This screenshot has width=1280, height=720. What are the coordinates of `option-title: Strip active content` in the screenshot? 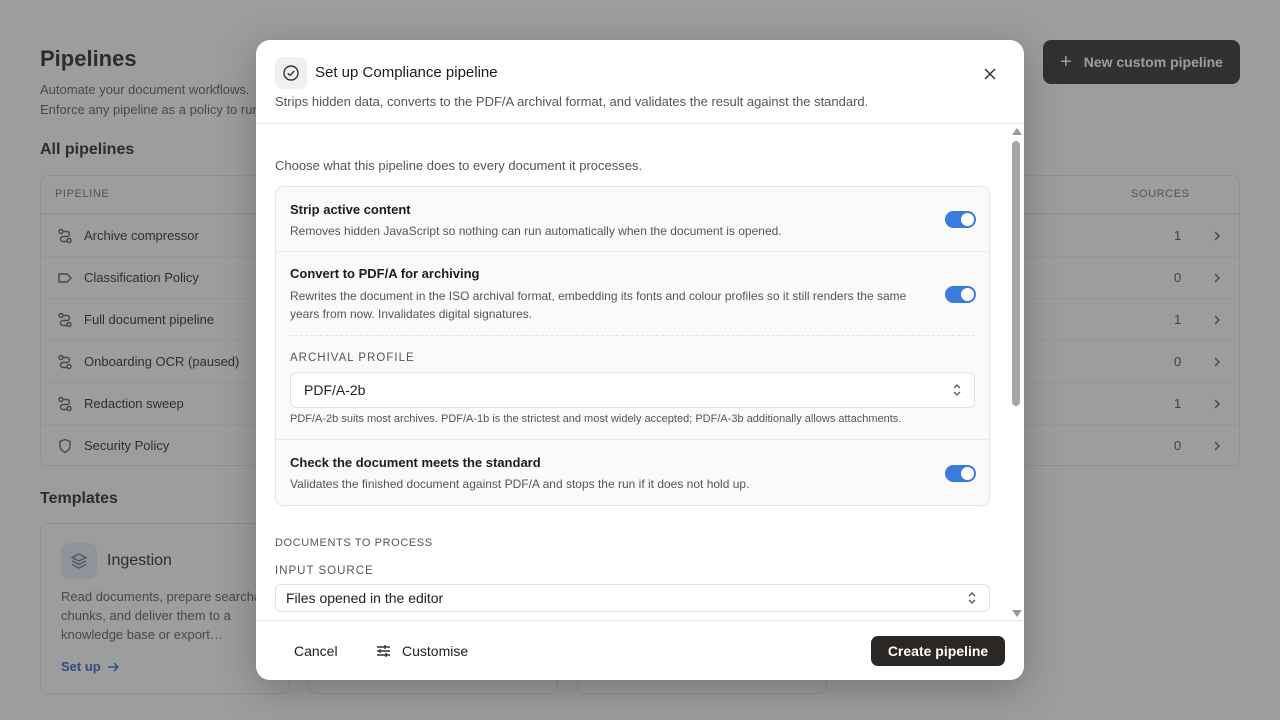 It's located at (350, 209).